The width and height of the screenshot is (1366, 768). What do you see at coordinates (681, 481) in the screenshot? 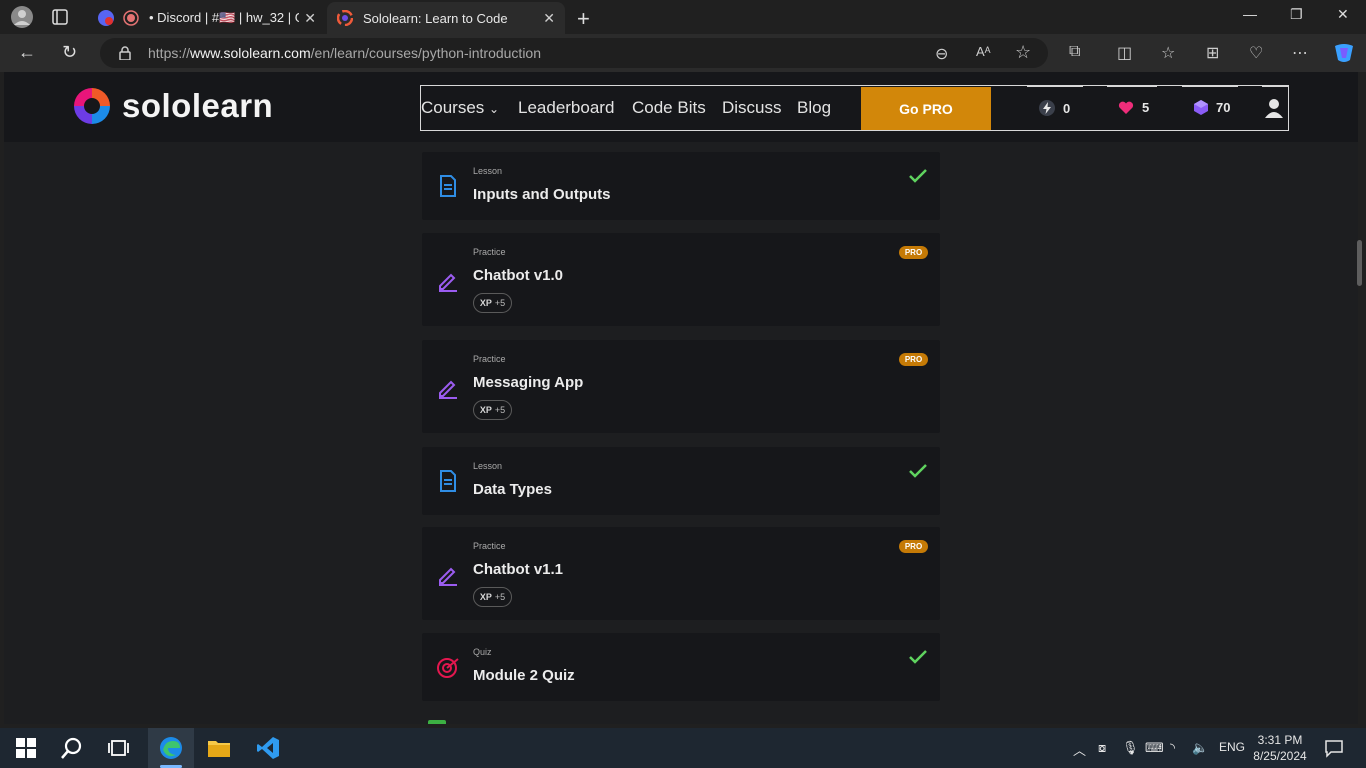
I see `lesson-card: Lesson Data Types` at bounding box center [681, 481].